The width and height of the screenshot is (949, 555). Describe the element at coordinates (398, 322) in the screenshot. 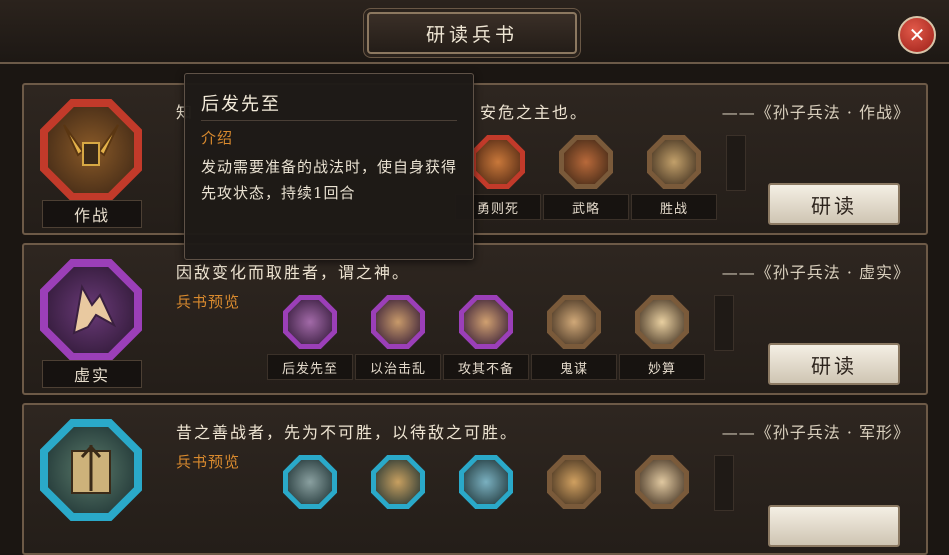

I see `figure-icon` at that location.